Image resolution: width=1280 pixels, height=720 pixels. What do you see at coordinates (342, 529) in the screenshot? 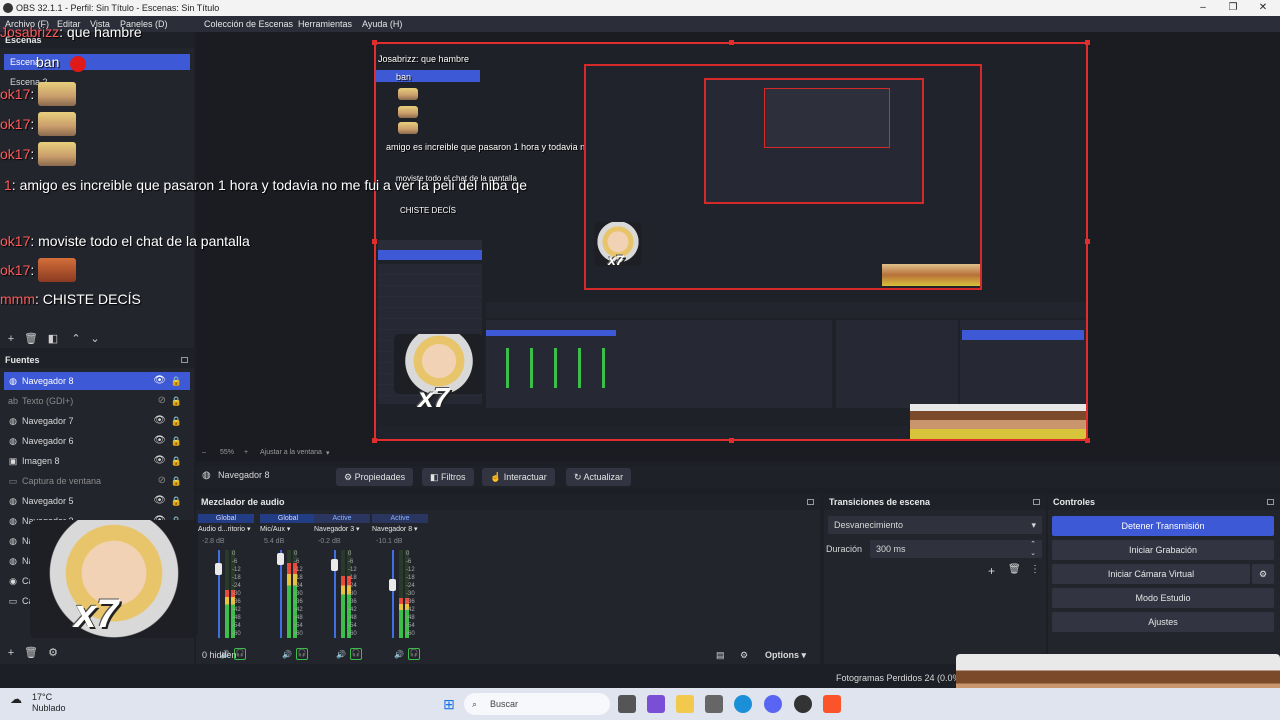
I see `channel-name: Navegador 3 ▾` at bounding box center [342, 529].